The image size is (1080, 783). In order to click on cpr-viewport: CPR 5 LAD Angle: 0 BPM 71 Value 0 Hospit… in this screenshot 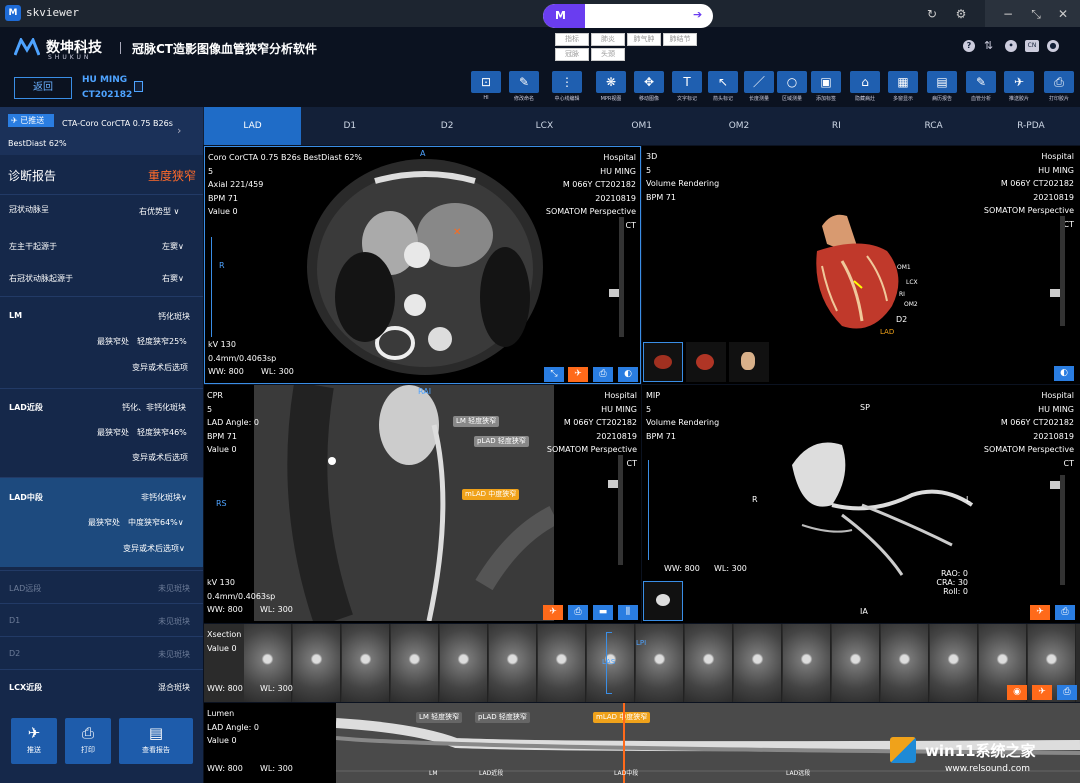, I will do `click(422, 504)`.